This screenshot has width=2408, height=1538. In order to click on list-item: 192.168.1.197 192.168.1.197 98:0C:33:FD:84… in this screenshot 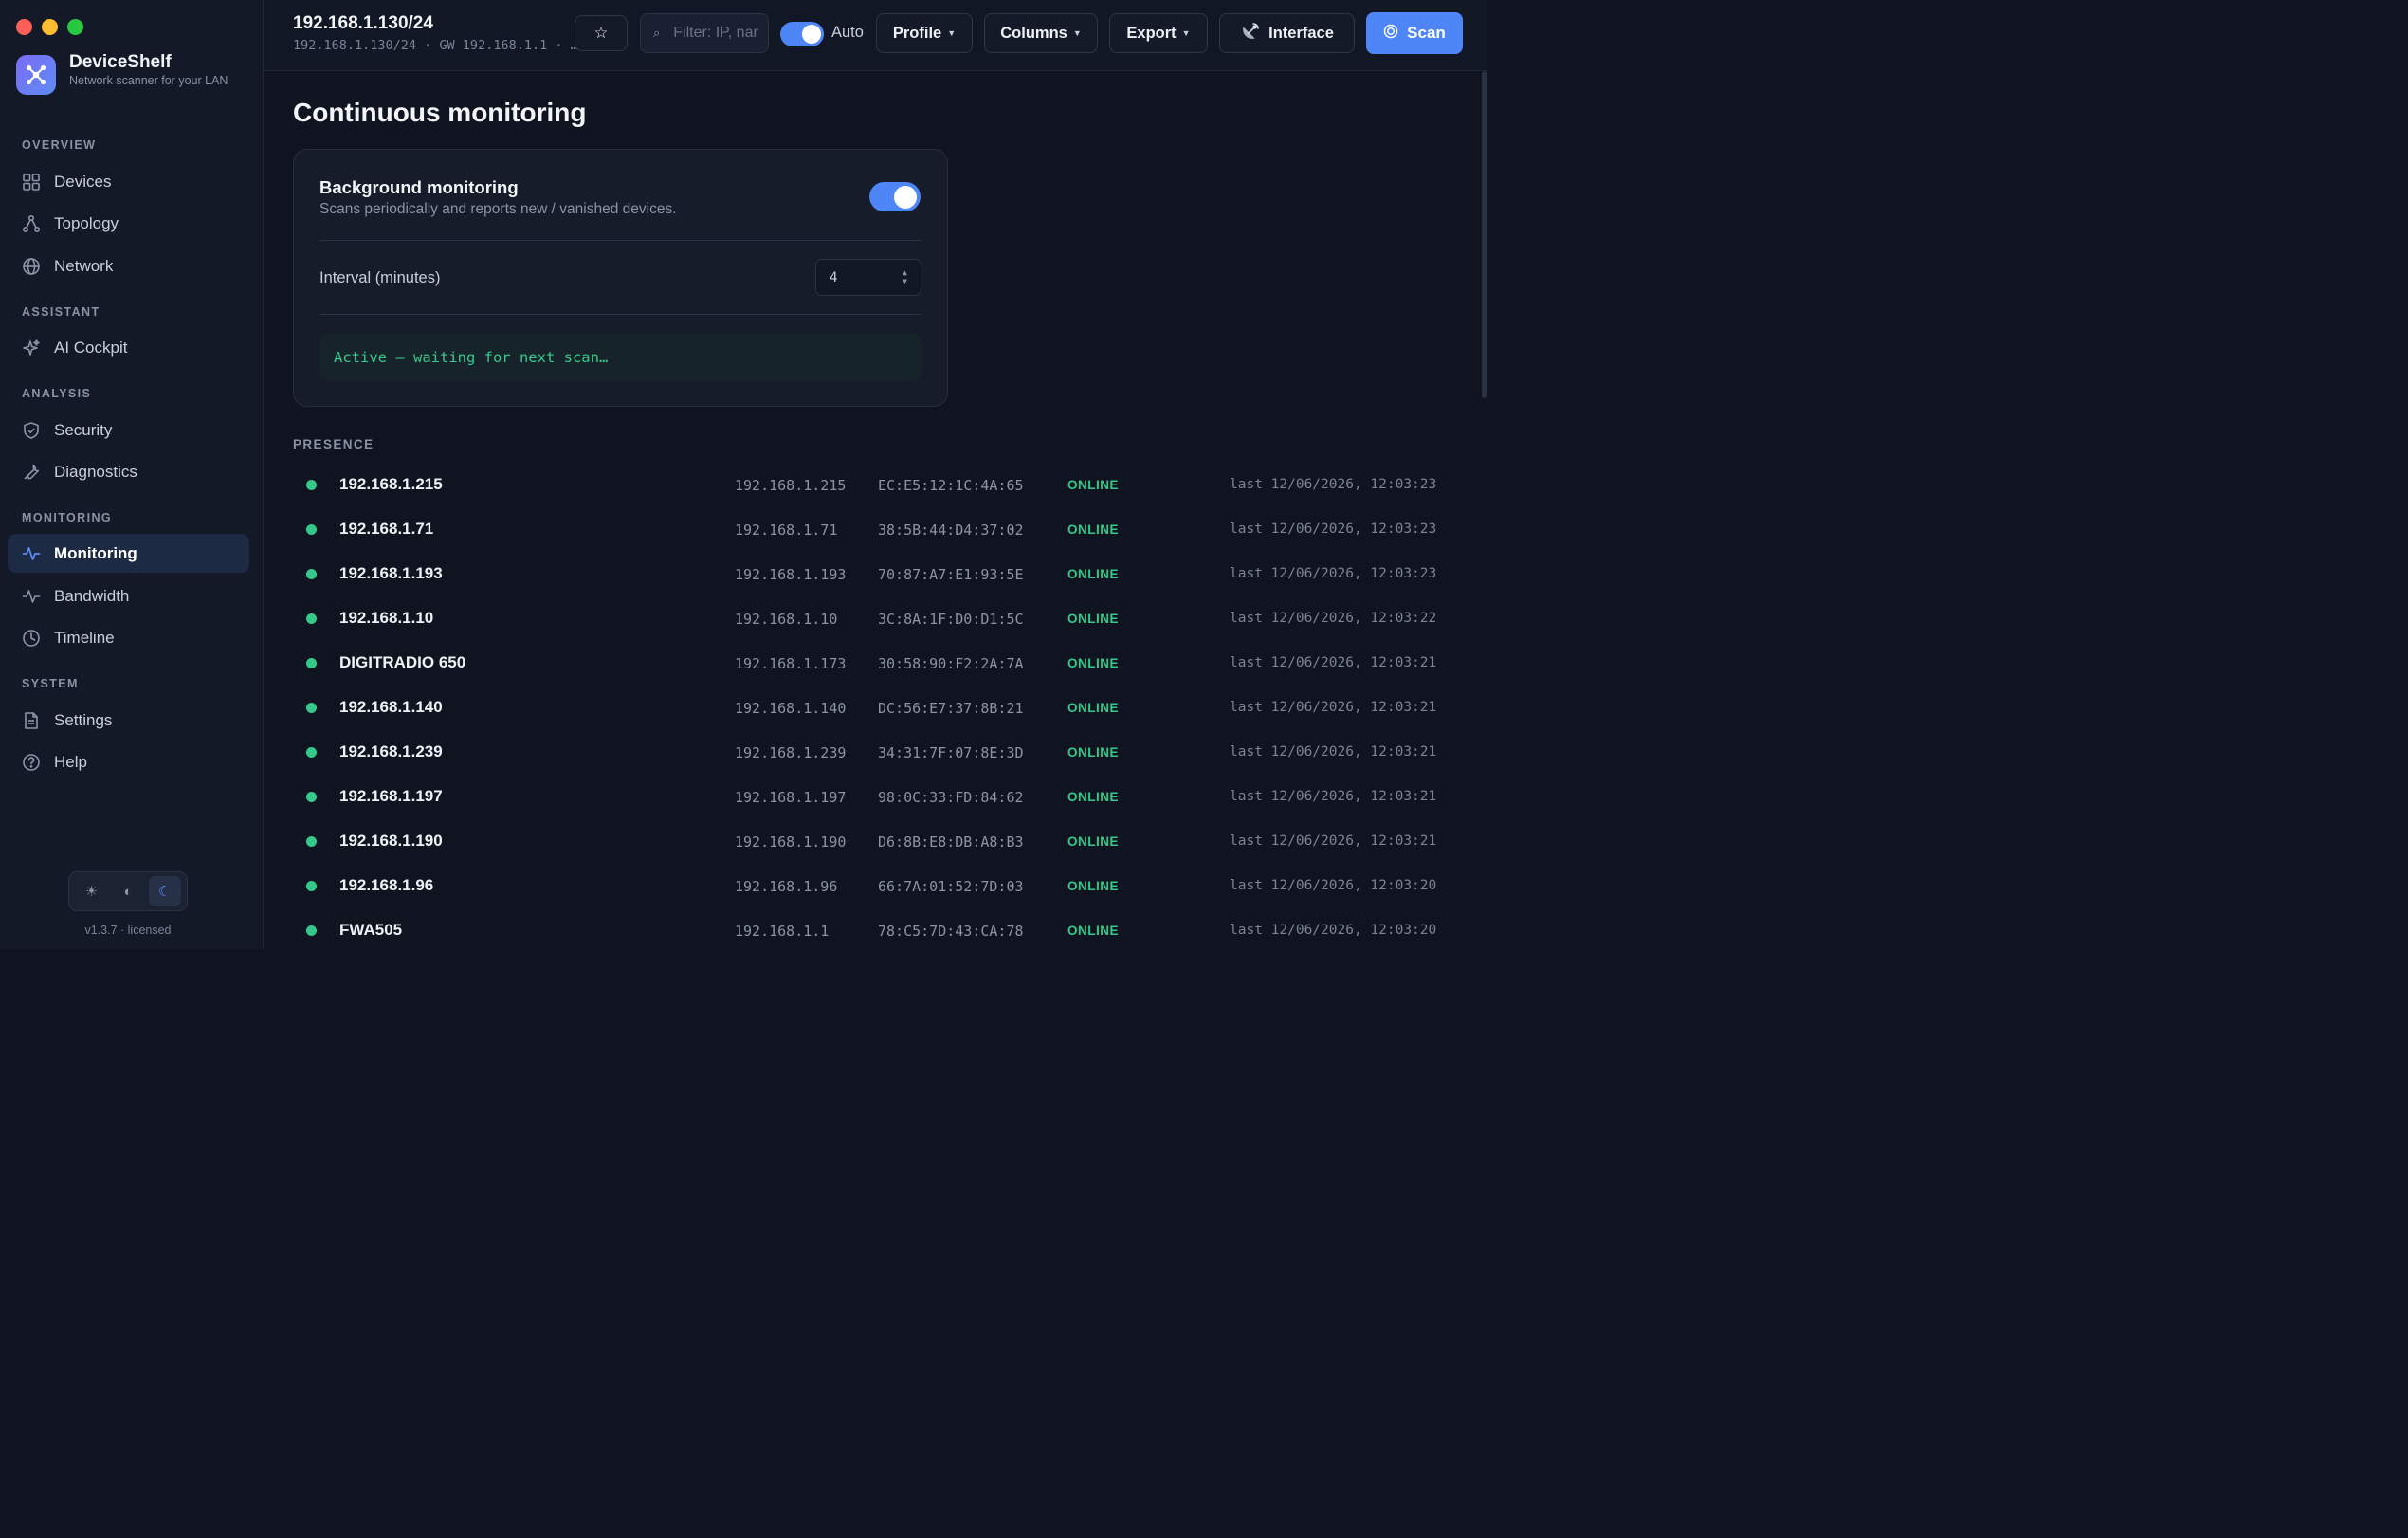, I will do `click(871, 798)`.